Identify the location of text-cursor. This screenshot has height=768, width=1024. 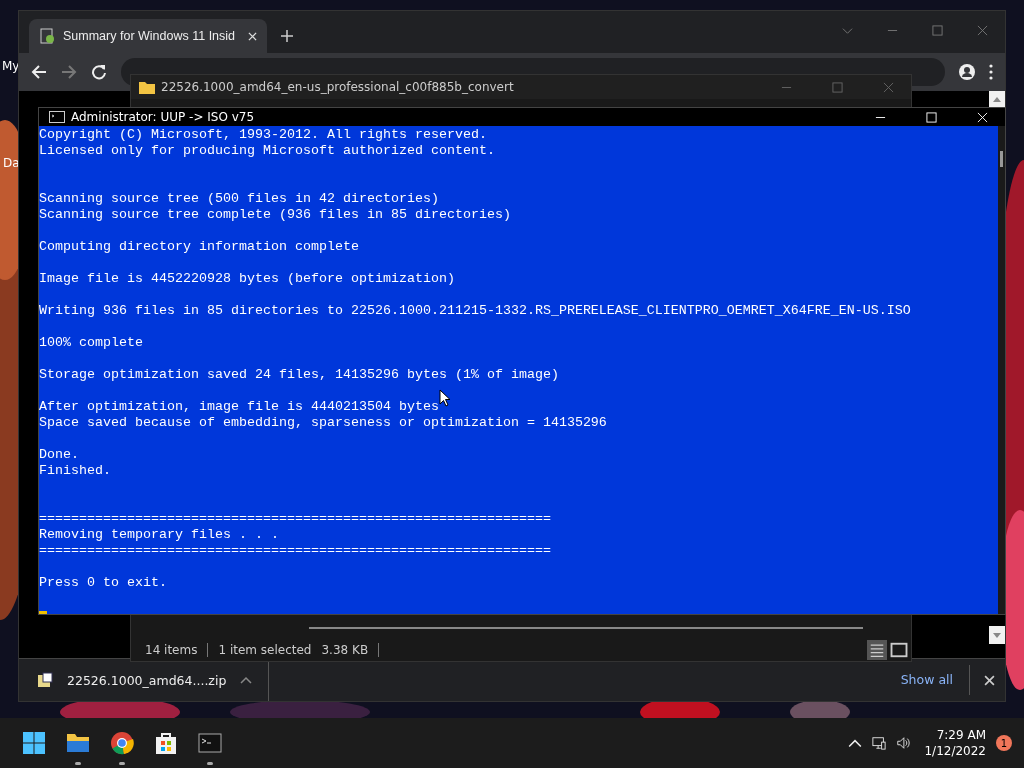
(43, 612).